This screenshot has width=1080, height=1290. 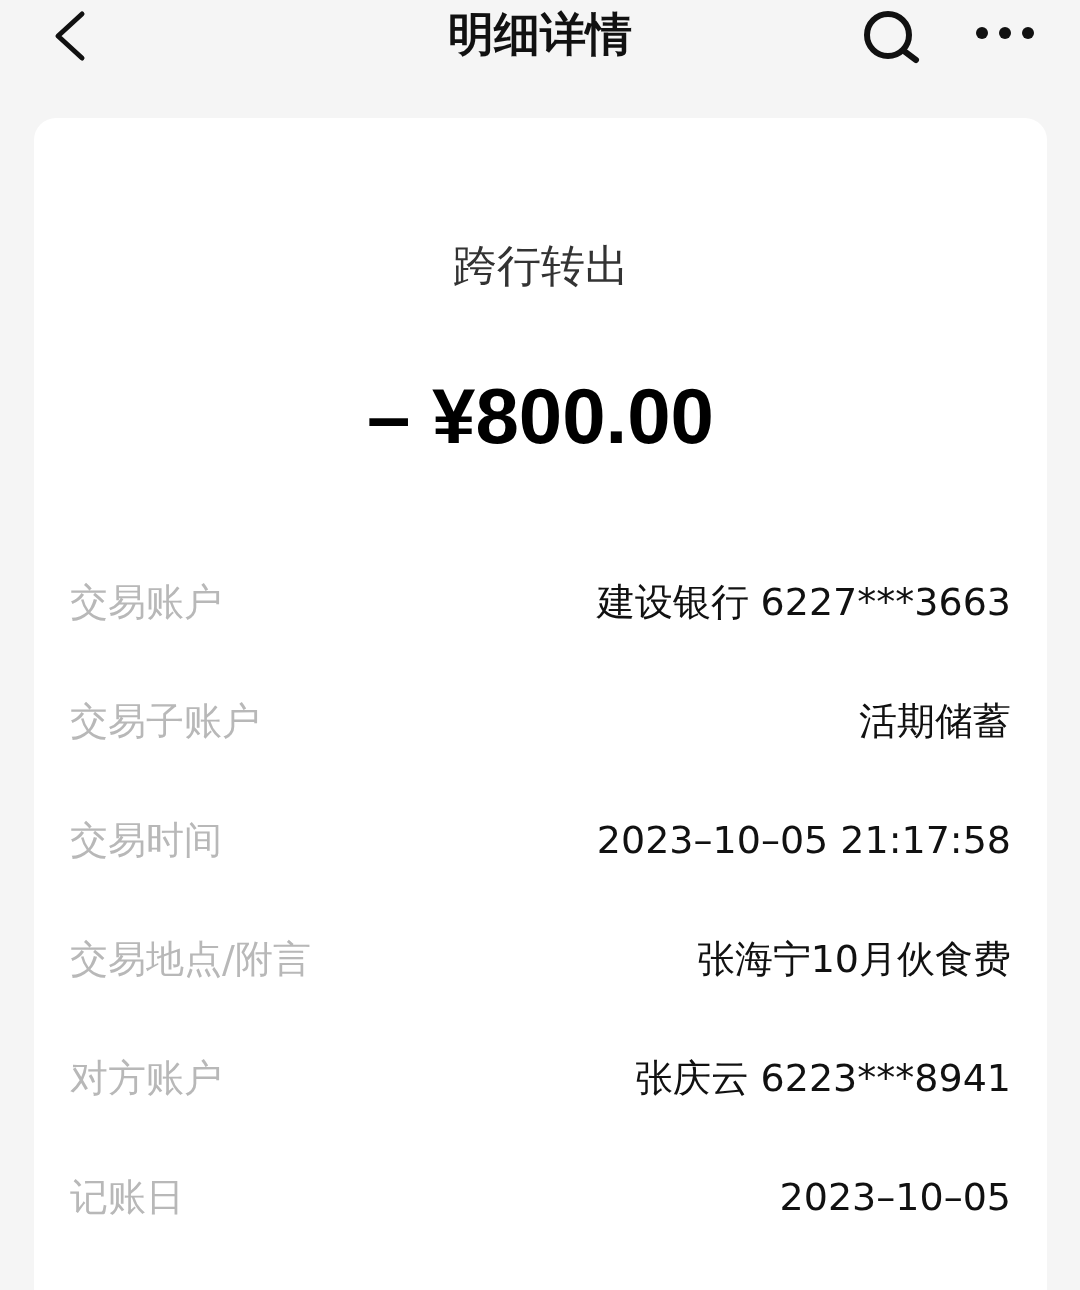 What do you see at coordinates (146, 840) in the screenshot?
I see `detail-label: 交易时间` at bounding box center [146, 840].